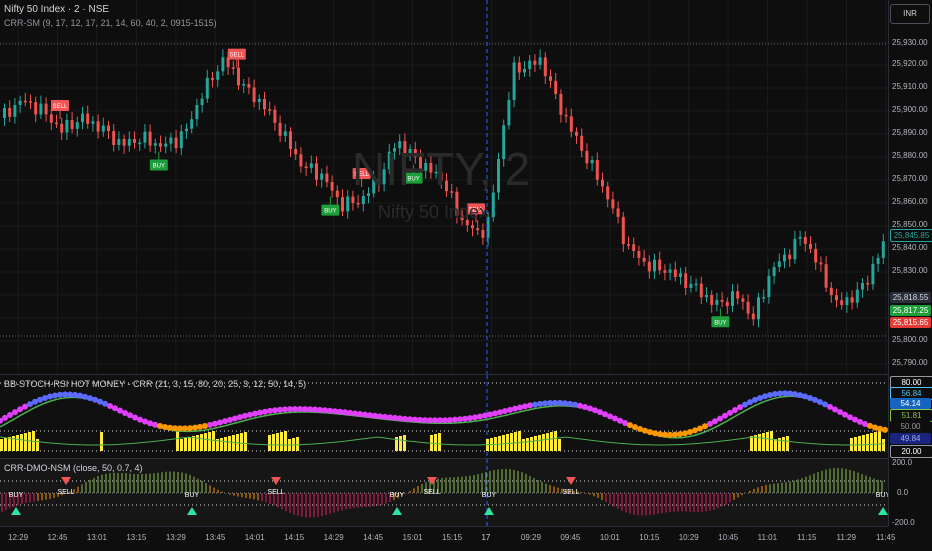 The image size is (932, 551). I want to click on time-label: 13:29, so click(175, 537).